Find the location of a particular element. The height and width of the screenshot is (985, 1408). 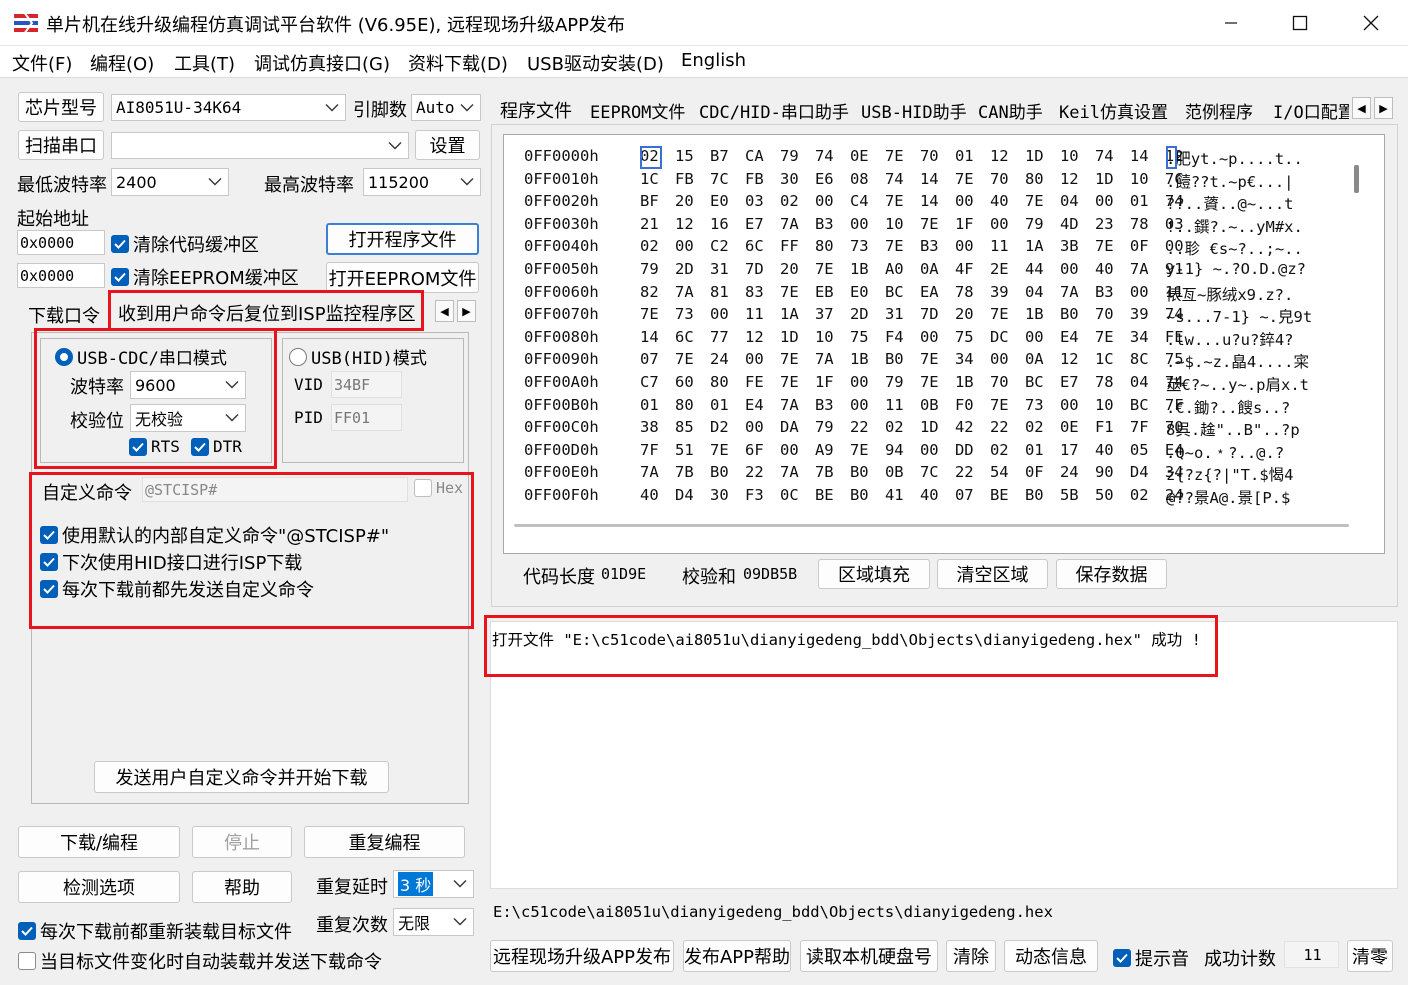

tab-scroll-left-button: ◀ is located at coordinates (1361, 108).